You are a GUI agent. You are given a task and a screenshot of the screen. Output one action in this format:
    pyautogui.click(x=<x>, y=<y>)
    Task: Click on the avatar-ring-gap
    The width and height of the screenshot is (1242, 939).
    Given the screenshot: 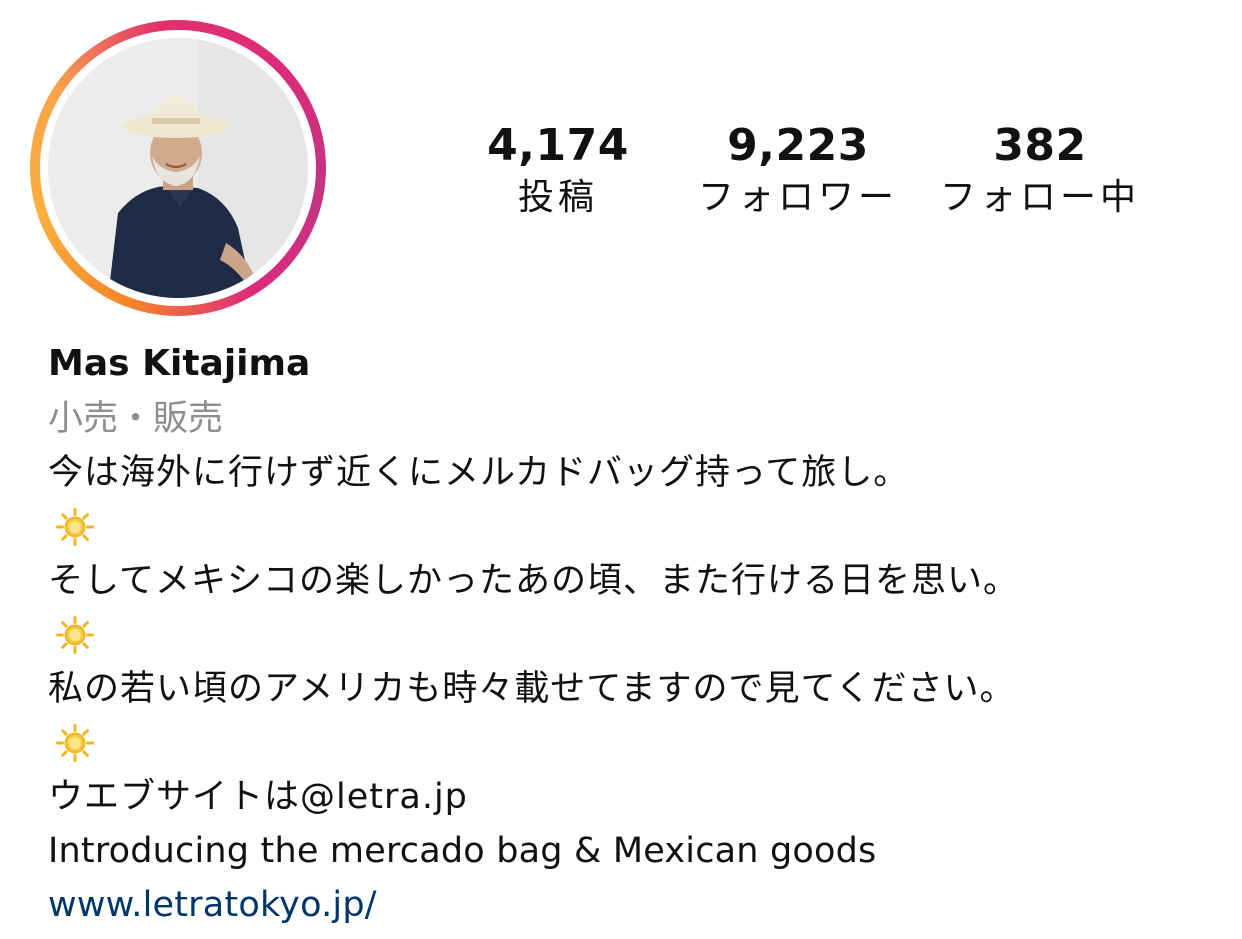 What is the action you would take?
    pyautogui.click(x=178, y=168)
    